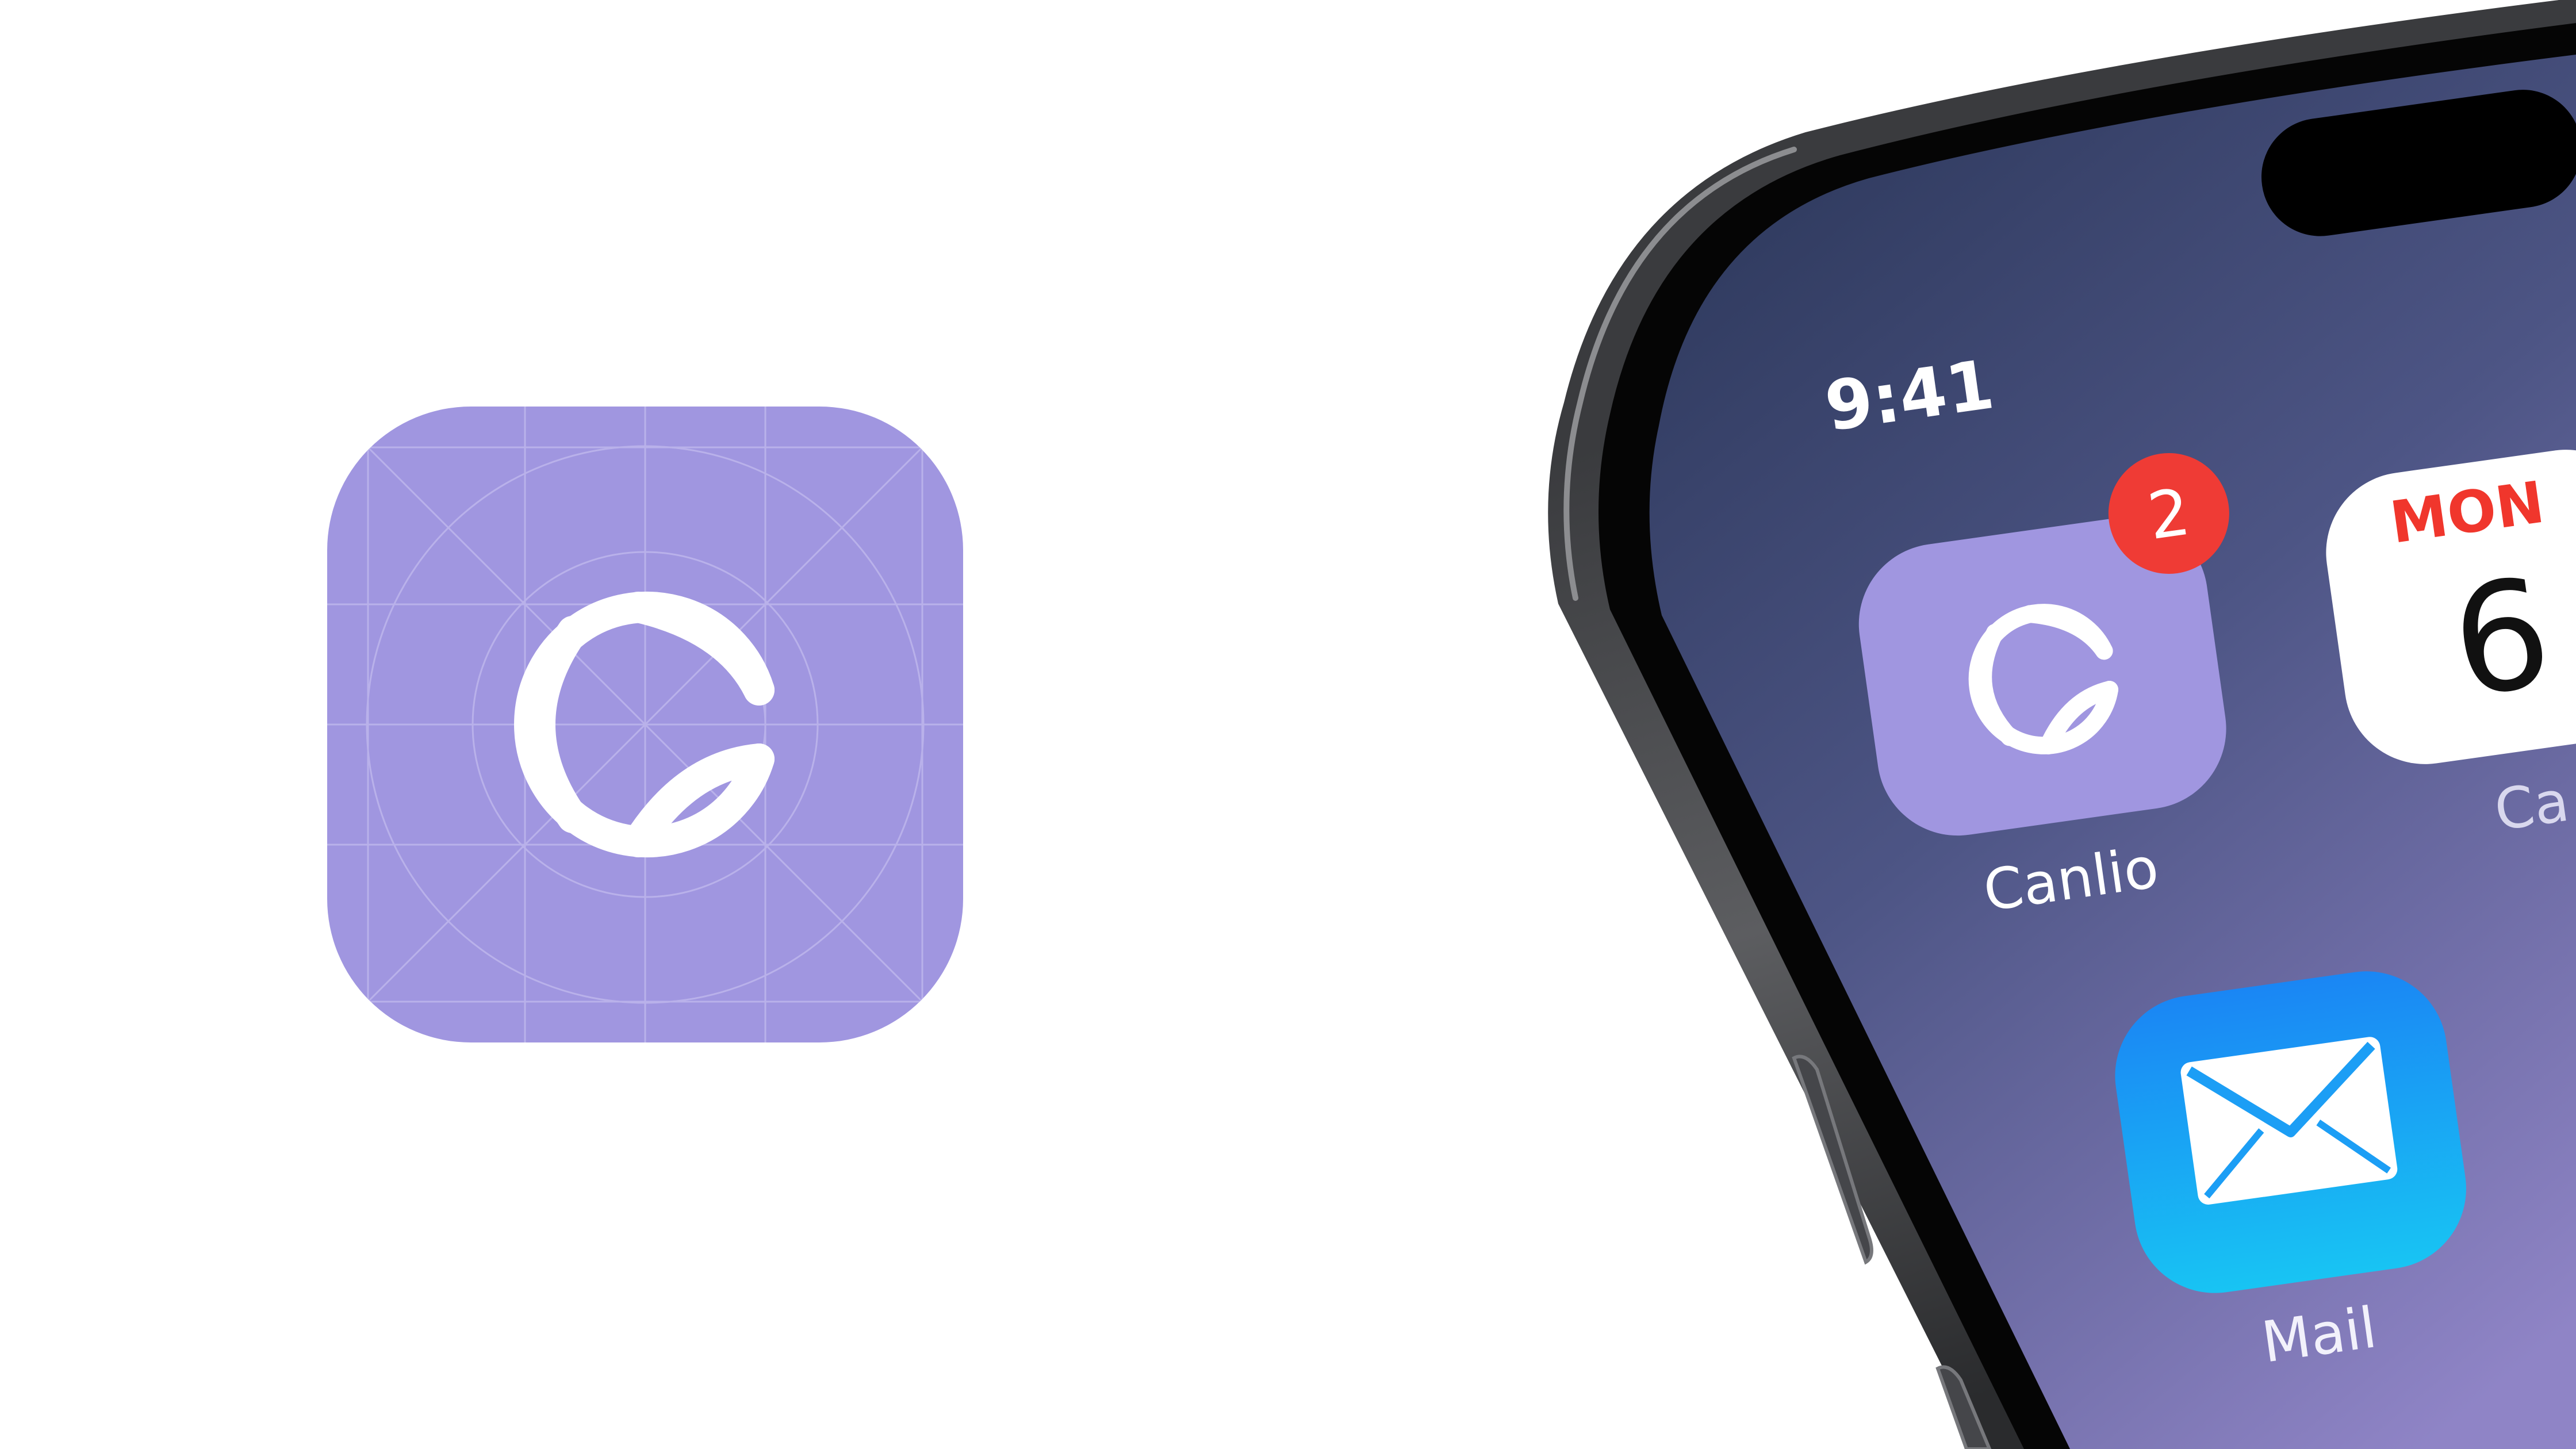  What do you see at coordinates (2532, 806) in the screenshot?
I see `calendar-app-label: Ca` at bounding box center [2532, 806].